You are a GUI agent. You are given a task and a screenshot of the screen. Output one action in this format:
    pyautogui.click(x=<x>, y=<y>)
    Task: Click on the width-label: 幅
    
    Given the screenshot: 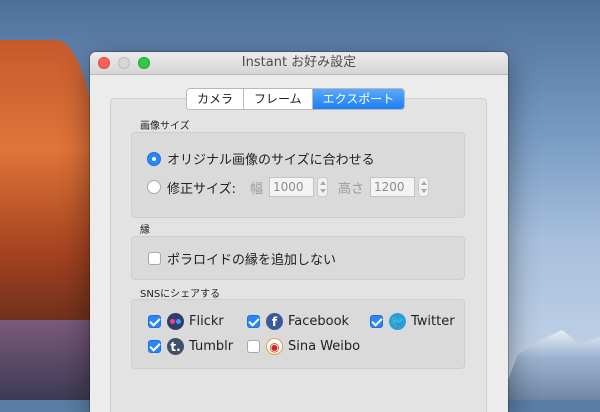 What is the action you would take?
    pyautogui.click(x=257, y=189)
    